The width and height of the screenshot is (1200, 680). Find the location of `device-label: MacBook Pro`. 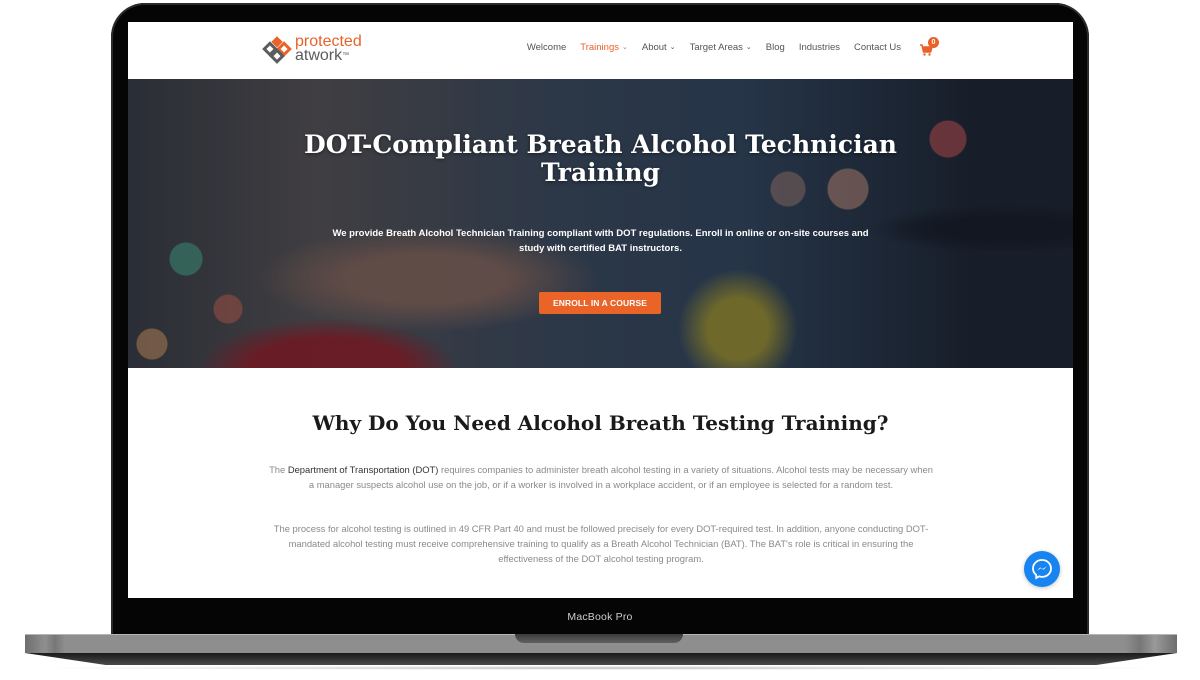

device-label: MacBook Pro is located at coordinates (600, 617).